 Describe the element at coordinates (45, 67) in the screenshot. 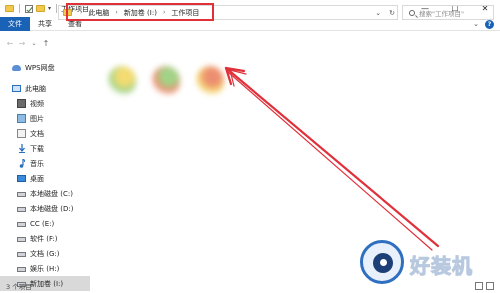

I see `sidebar-item-wps-cloud: WPS网盘` at that location.